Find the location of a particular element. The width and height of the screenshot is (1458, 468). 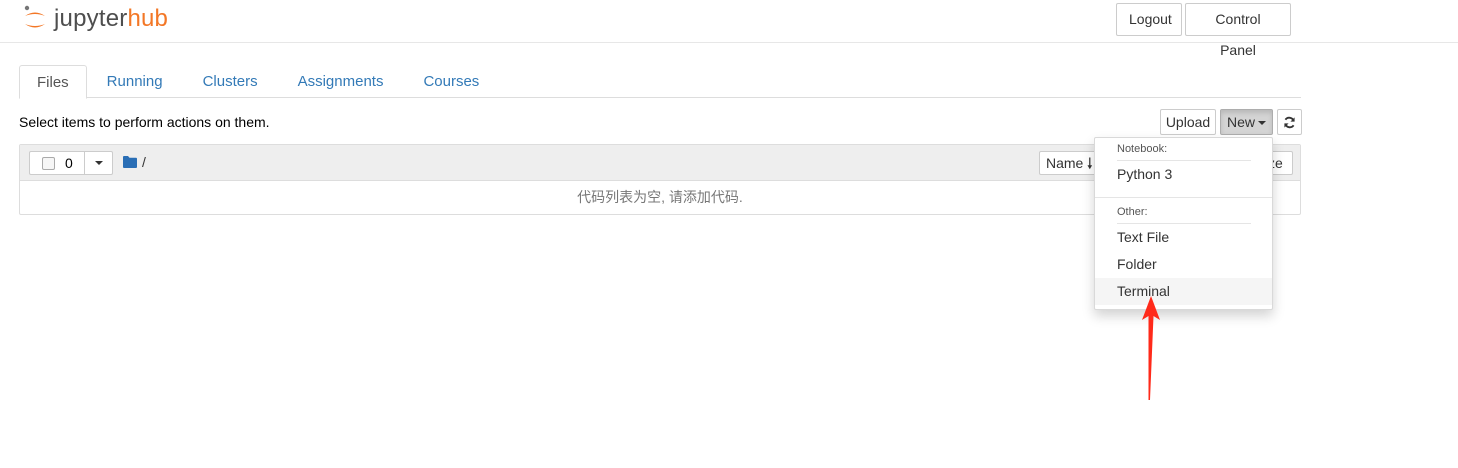

refresh-icon is located at coordinates (1289, 122).